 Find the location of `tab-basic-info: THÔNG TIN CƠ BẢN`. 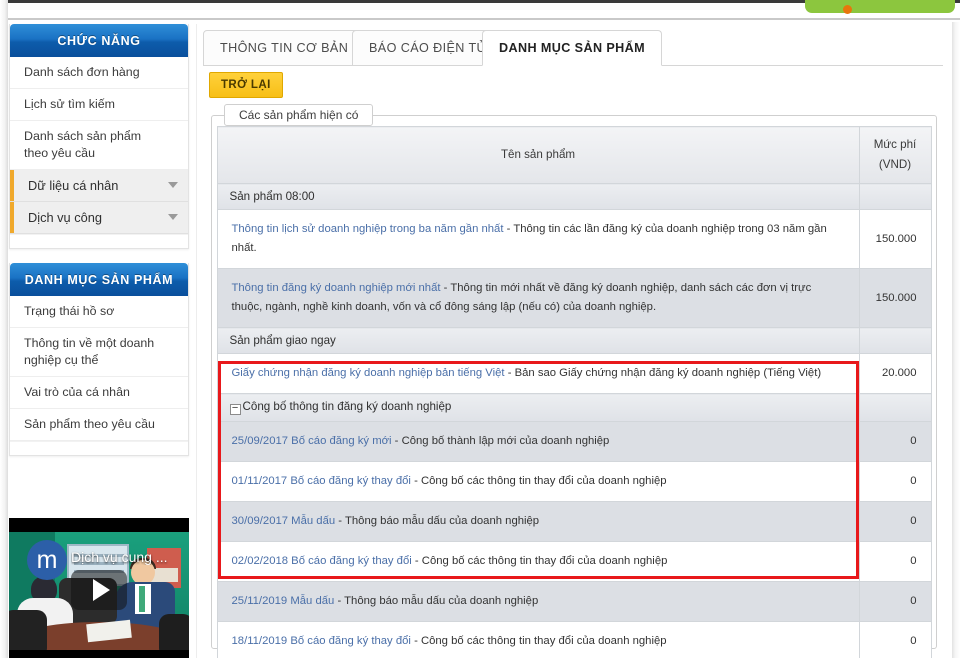

tab-basic-info: THÔNG TIN CƠ BẢN is located at coordinates (284, 48).